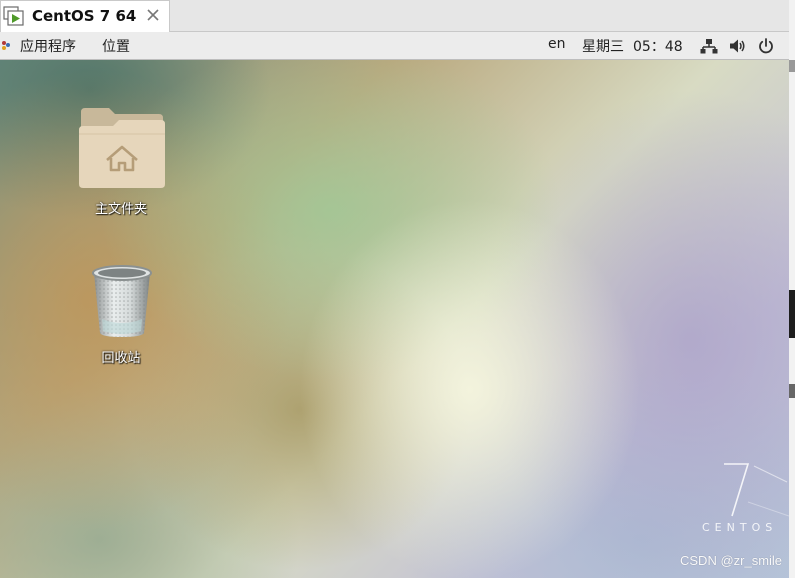  Describe the element at coordinates (766, 46) in the screenshot. I see `power-icon` at that location.